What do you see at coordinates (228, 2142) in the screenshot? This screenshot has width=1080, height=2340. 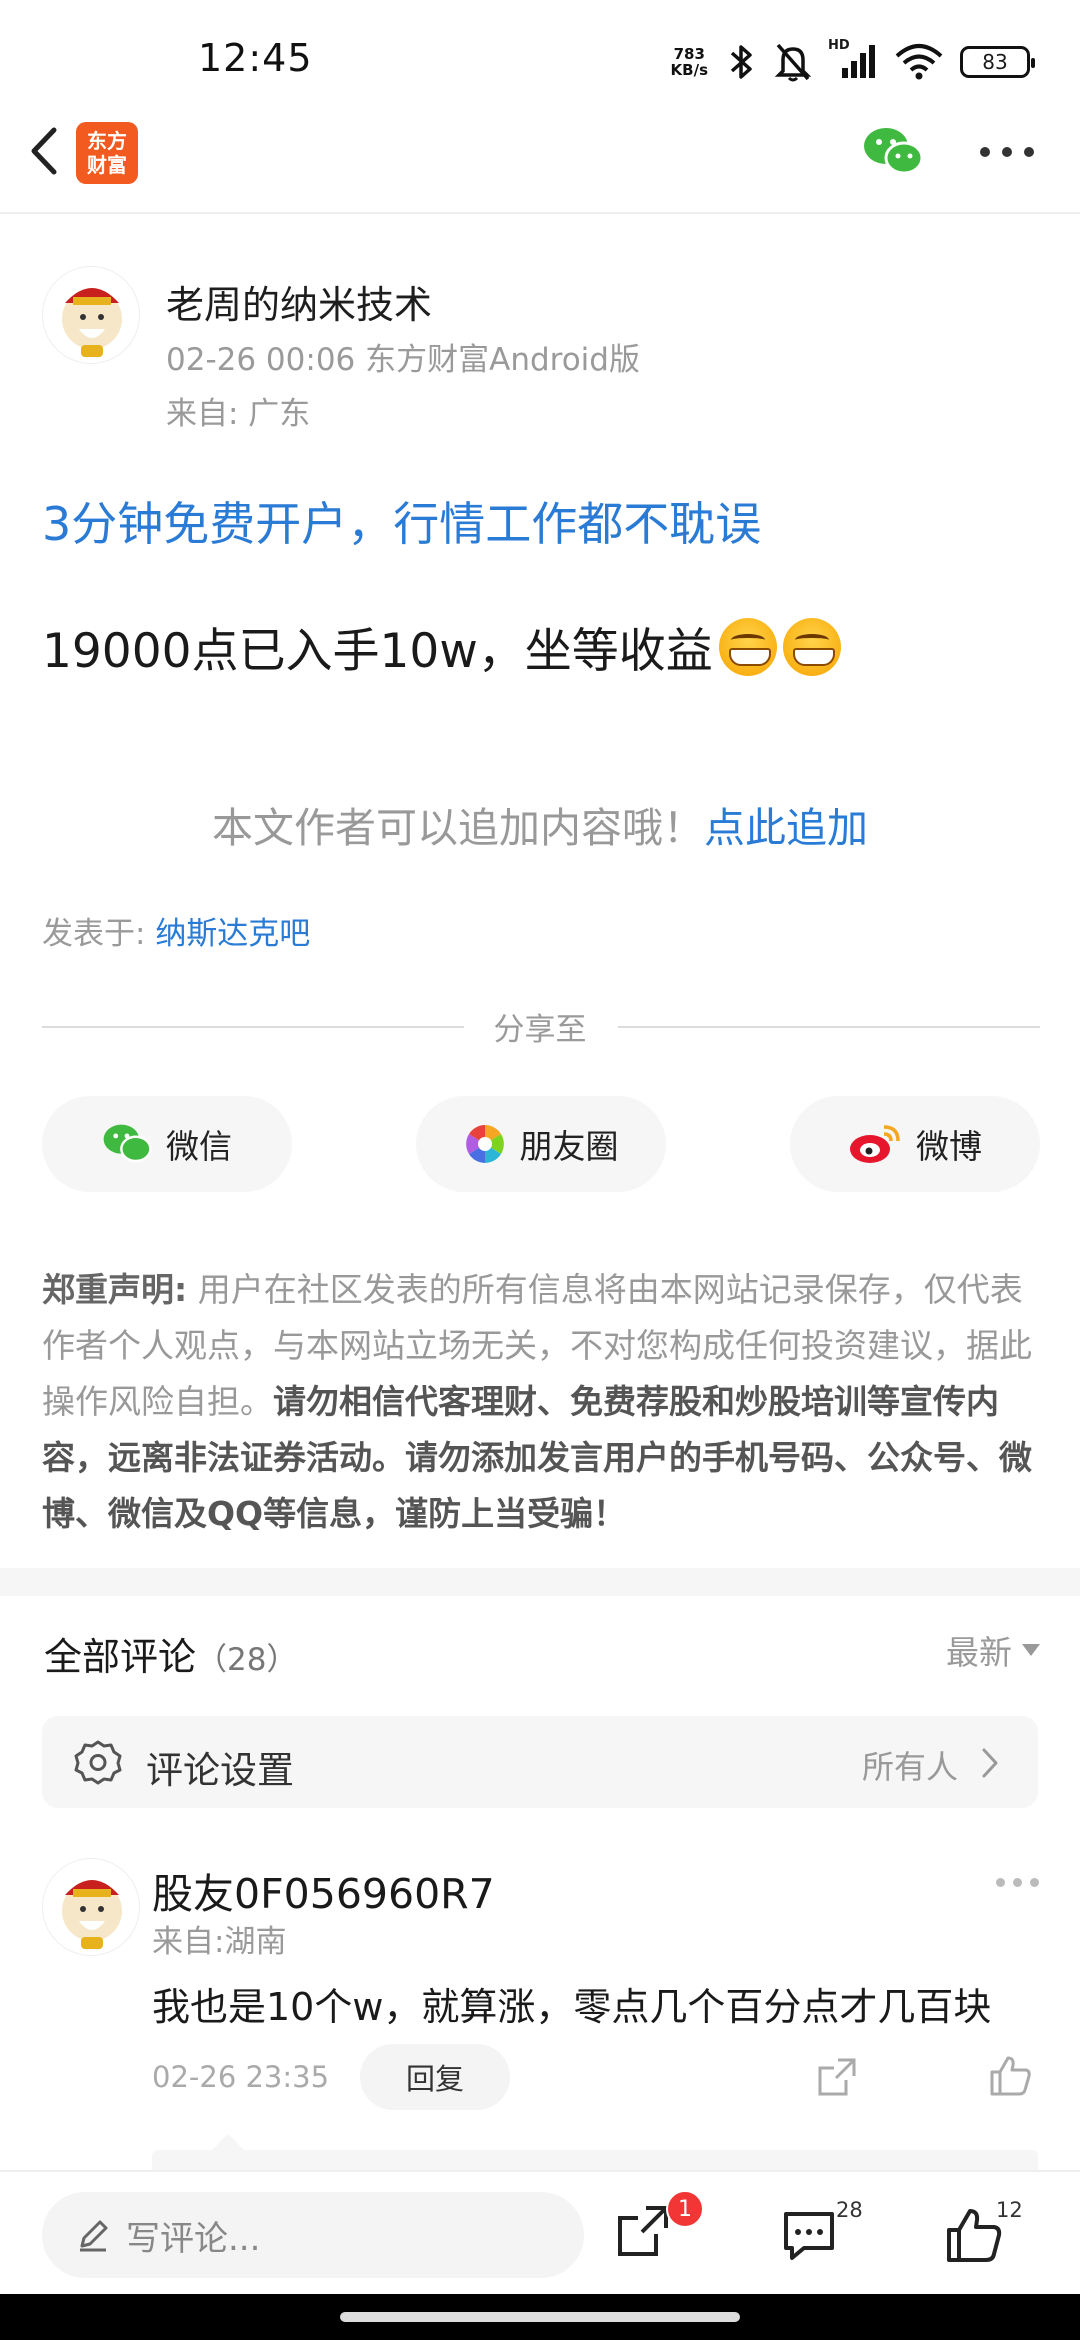 I see `reply-preview-notch` at bounding box center [228, 2142].